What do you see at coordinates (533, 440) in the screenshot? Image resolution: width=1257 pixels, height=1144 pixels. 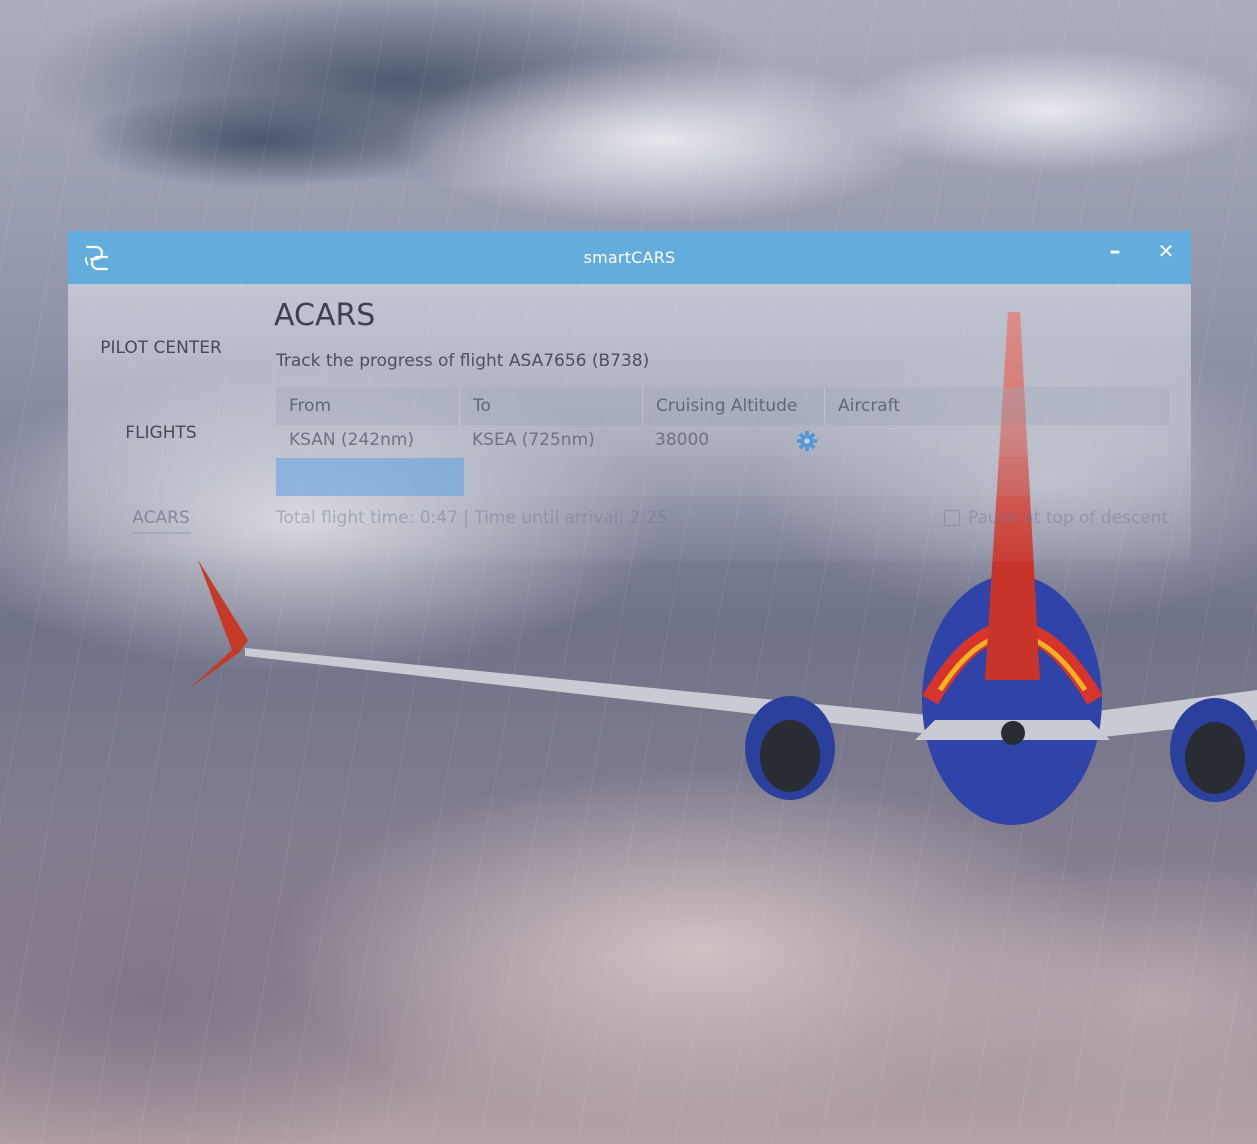 I see `cell-to: KSEA (725nm)` at bounding box center [533, 440].